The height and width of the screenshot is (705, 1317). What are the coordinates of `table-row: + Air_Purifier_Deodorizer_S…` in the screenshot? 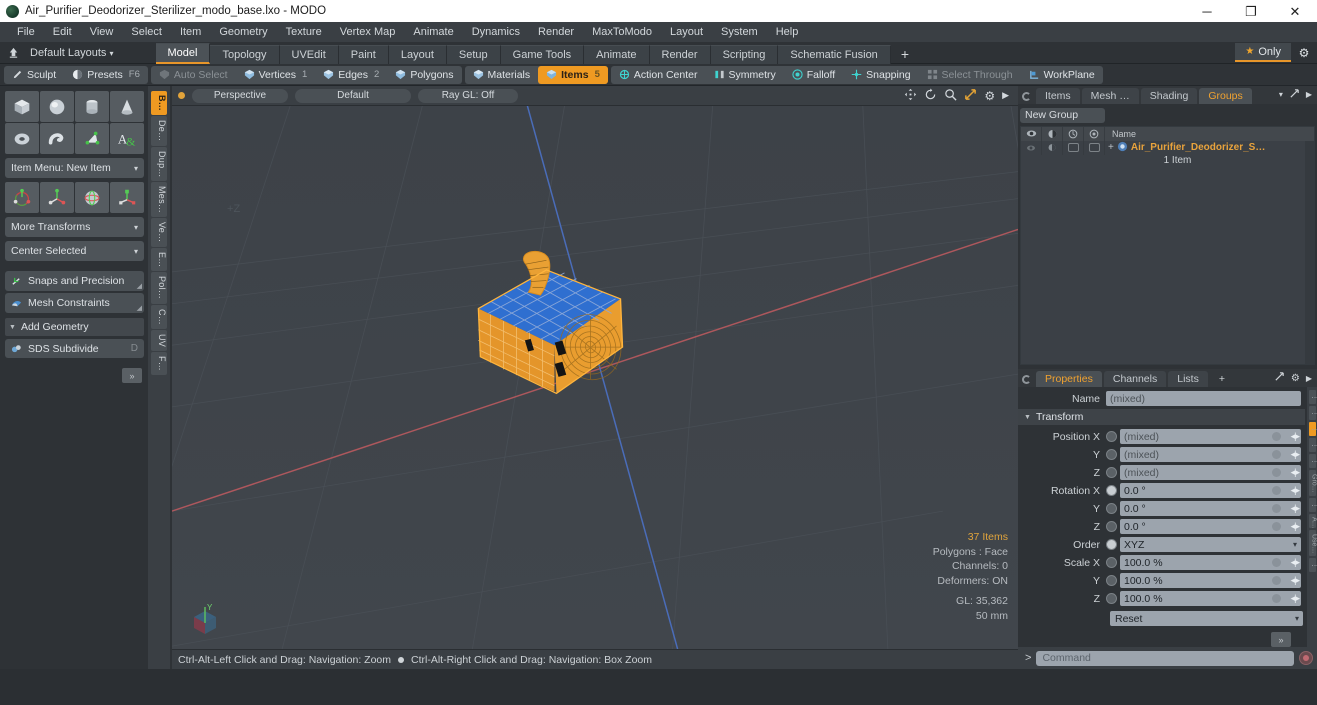 It's located at (1167, 147).